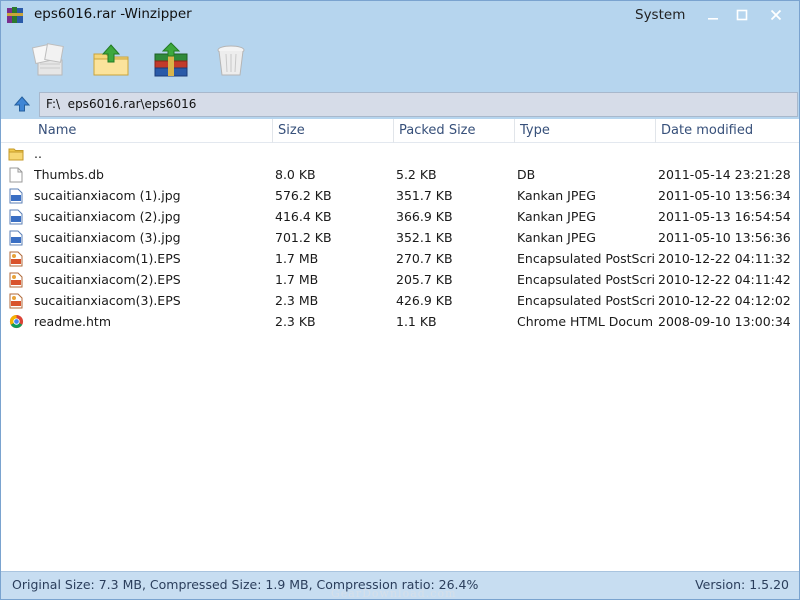 Image resolution: width=800 pixels, height=600 pixels. Describe the element at coordinates (16, 153) in the screenshot. I see `folder-icon` at that location.